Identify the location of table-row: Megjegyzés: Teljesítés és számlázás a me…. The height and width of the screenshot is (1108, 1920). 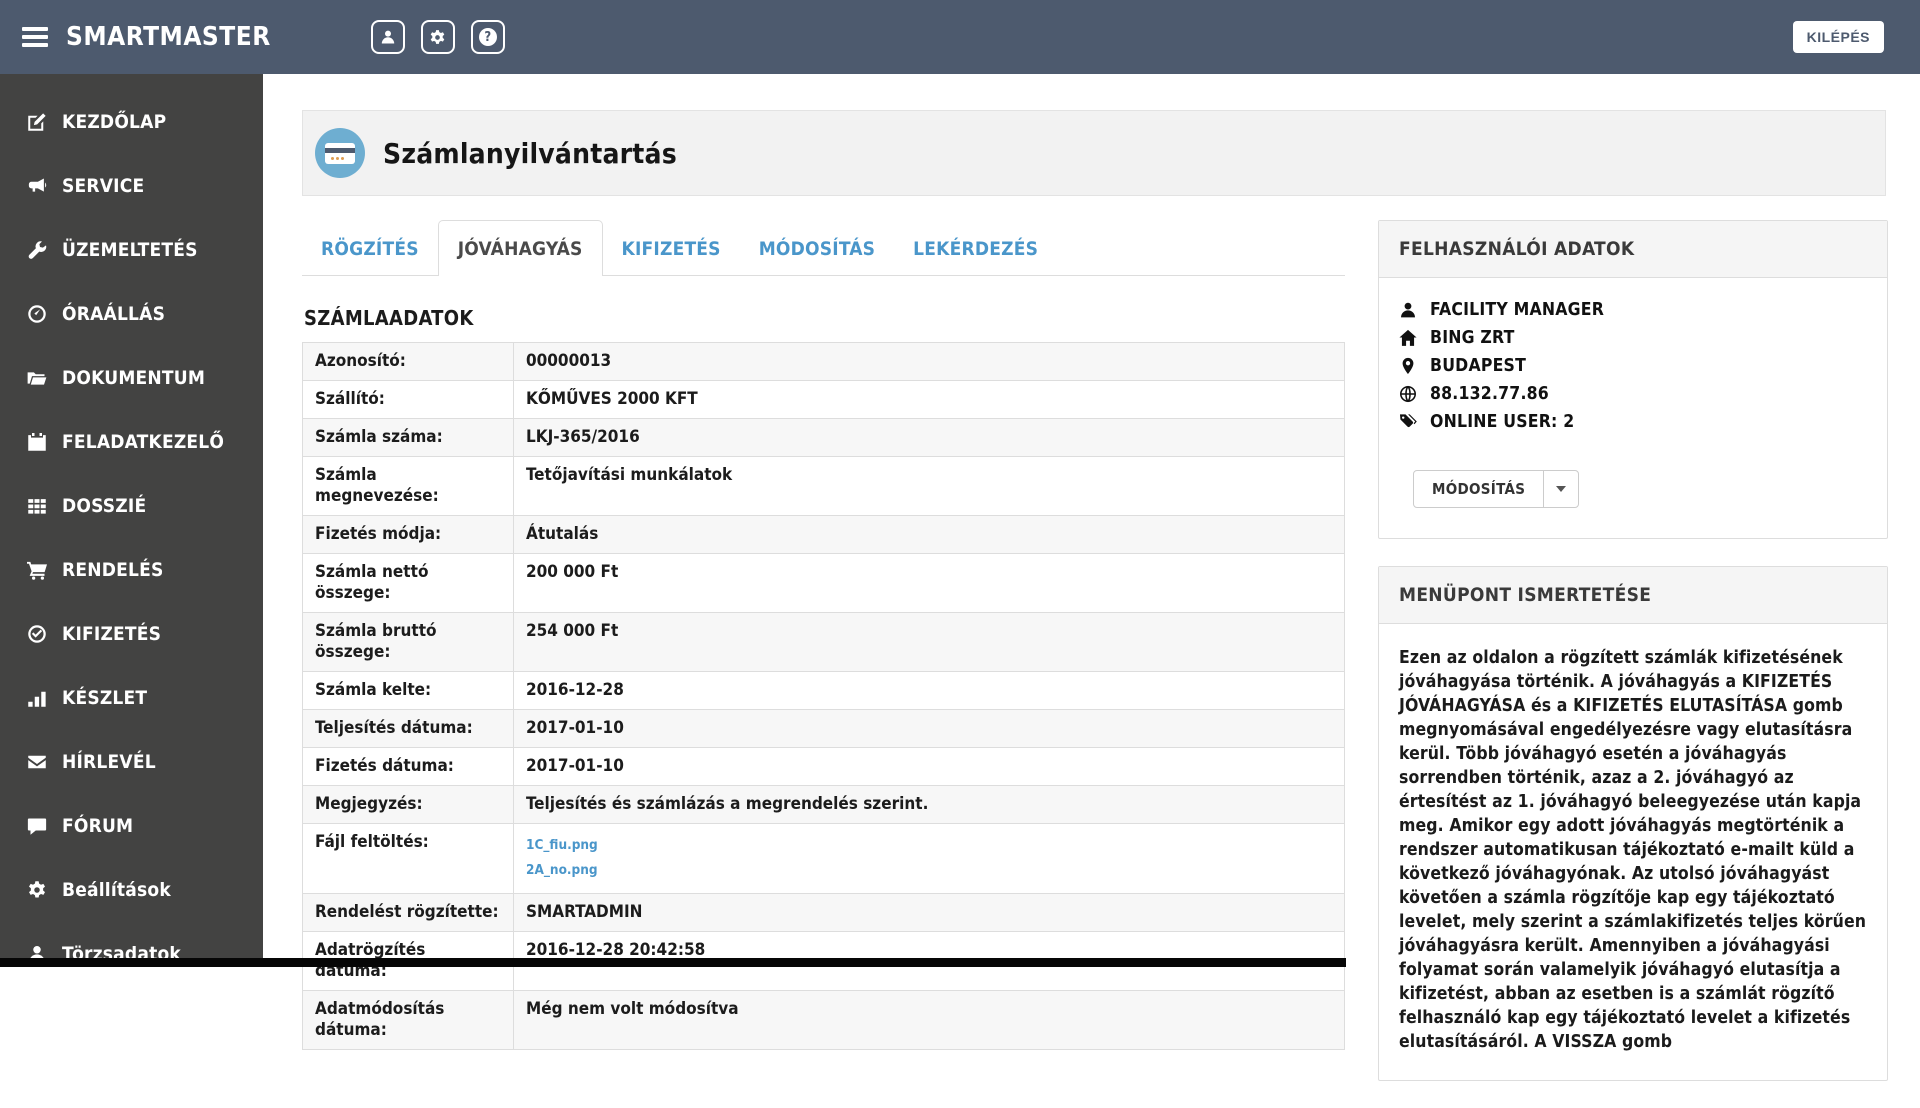
(824, 805).